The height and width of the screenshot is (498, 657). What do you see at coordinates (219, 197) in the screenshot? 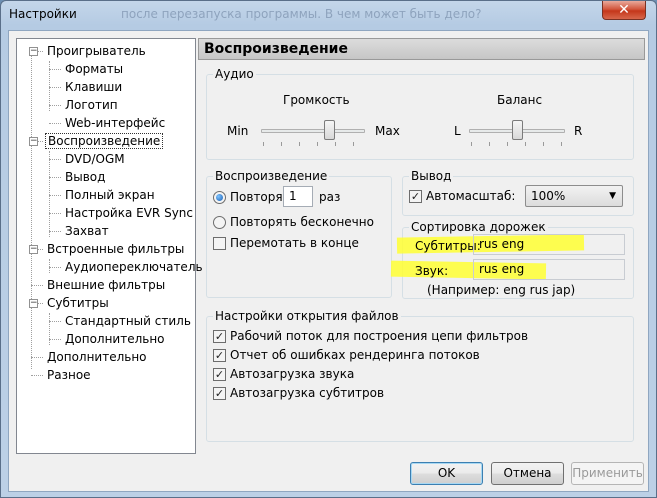
I see `repeat-radio` at bounding box center [219, 197].